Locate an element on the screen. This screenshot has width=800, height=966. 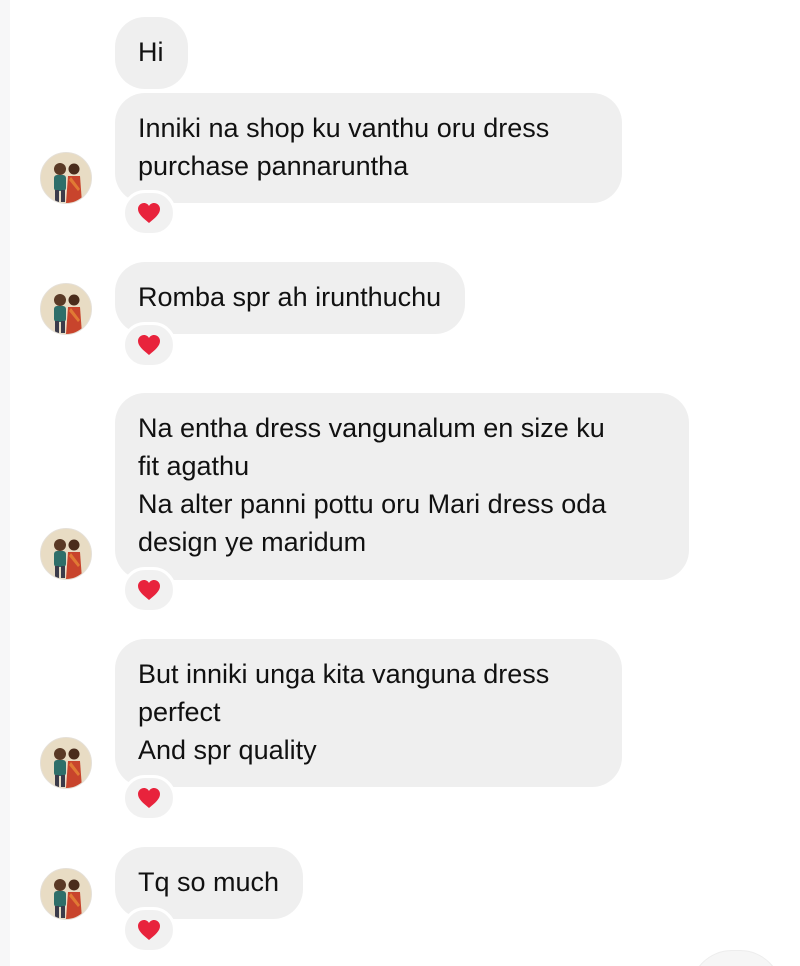
message-4-line-3: Na alter panni pottu oru Mari dress oda is located at coordinates (372, 504).